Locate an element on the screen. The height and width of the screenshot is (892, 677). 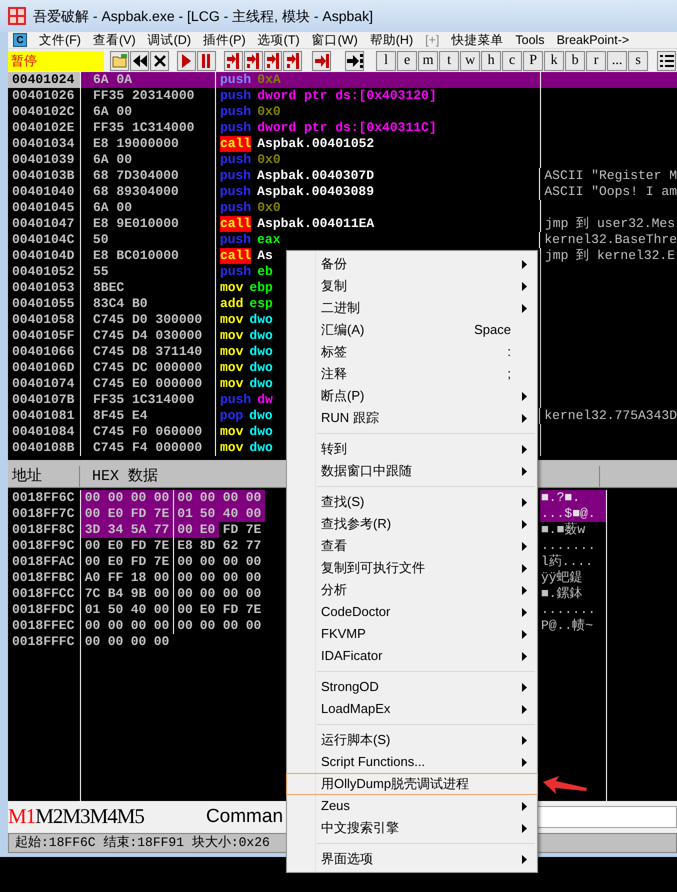
bookmark-tab: M2 is located at coordinates (48, 817).